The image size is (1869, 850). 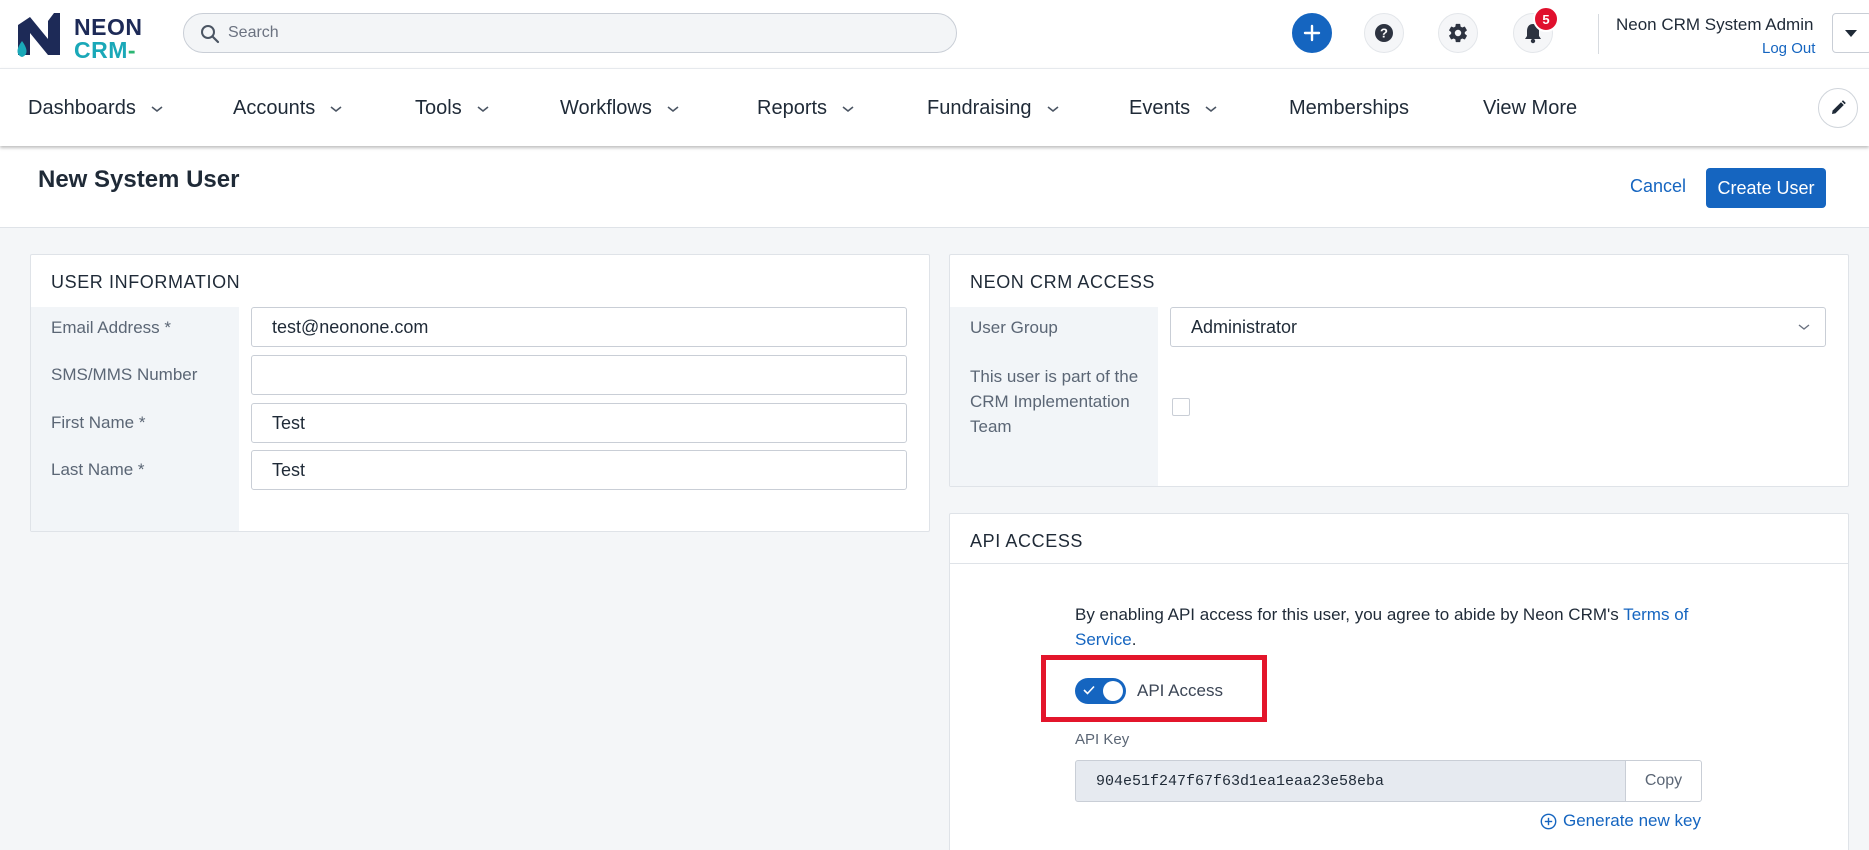 I want to click on create-user-button: Create User, so click(x=1766, y=188).